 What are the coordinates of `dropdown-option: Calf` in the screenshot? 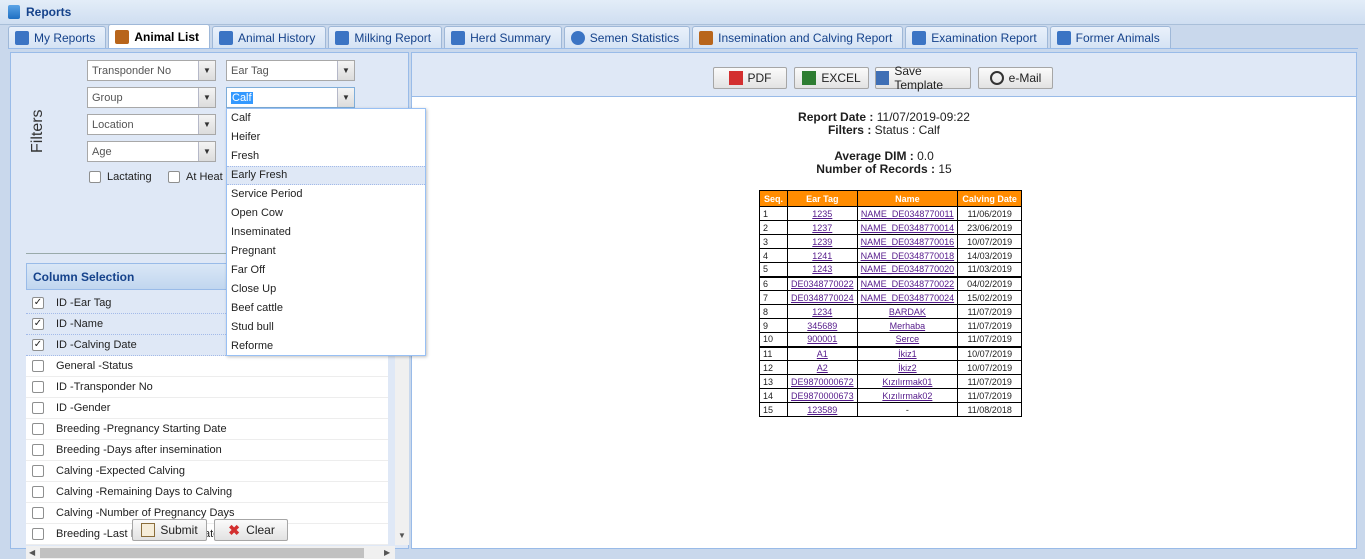 It's located at (326, 118).